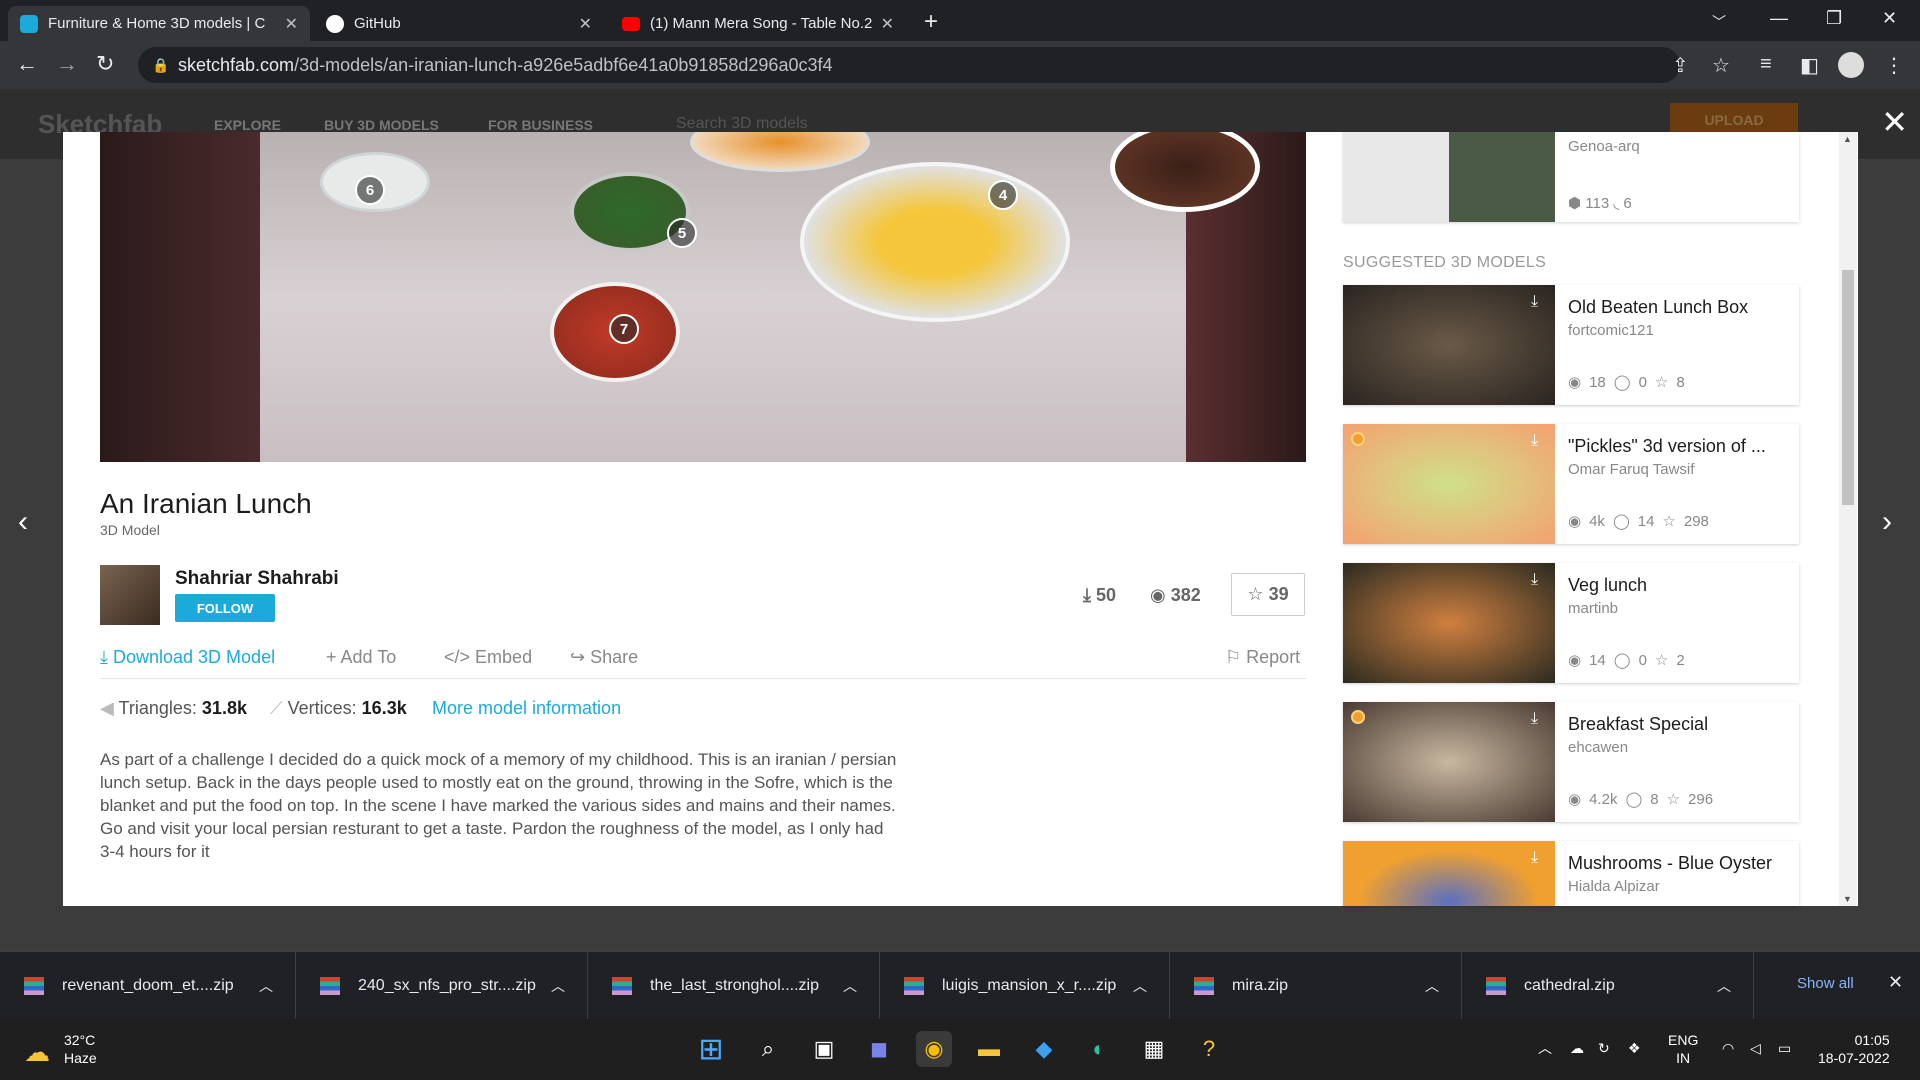 This screenshot has width=1920, height=1080. Describe the element at coordinates (1604, 1048) in the screenshot. I see `sync-icon: ↻` at that location.